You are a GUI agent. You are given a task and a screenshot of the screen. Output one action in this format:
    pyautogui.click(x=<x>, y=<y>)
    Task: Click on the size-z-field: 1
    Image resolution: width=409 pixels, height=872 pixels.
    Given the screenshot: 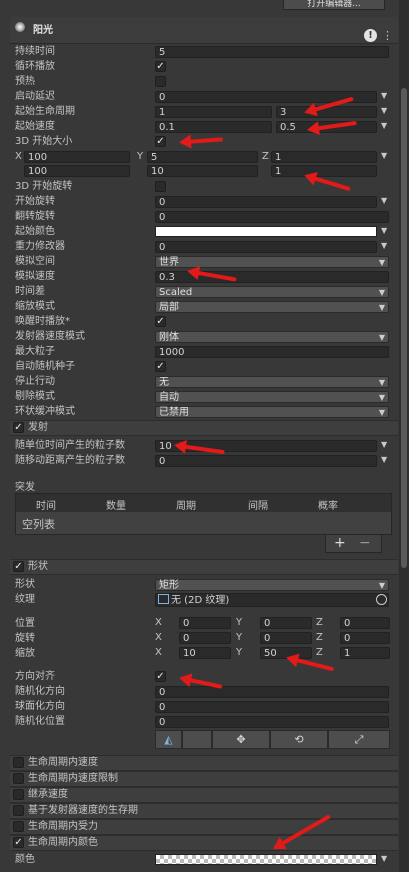 What is the action you would take?
    pyautogui.click(x=324, y=157)
    